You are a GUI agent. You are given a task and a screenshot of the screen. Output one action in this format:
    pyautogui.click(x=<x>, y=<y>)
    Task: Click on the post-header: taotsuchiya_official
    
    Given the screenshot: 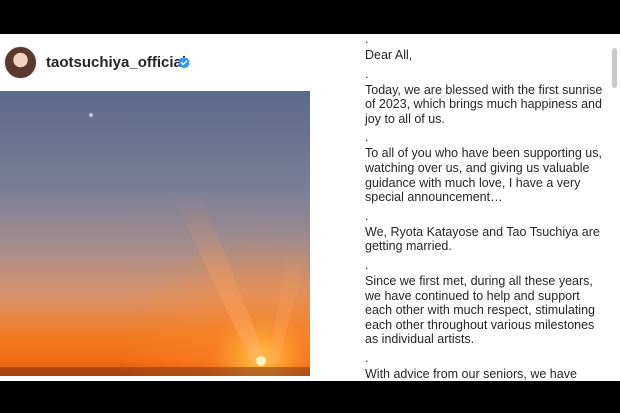 What is the action you would take?
    pyautogui.click(x=160, y=62)
    